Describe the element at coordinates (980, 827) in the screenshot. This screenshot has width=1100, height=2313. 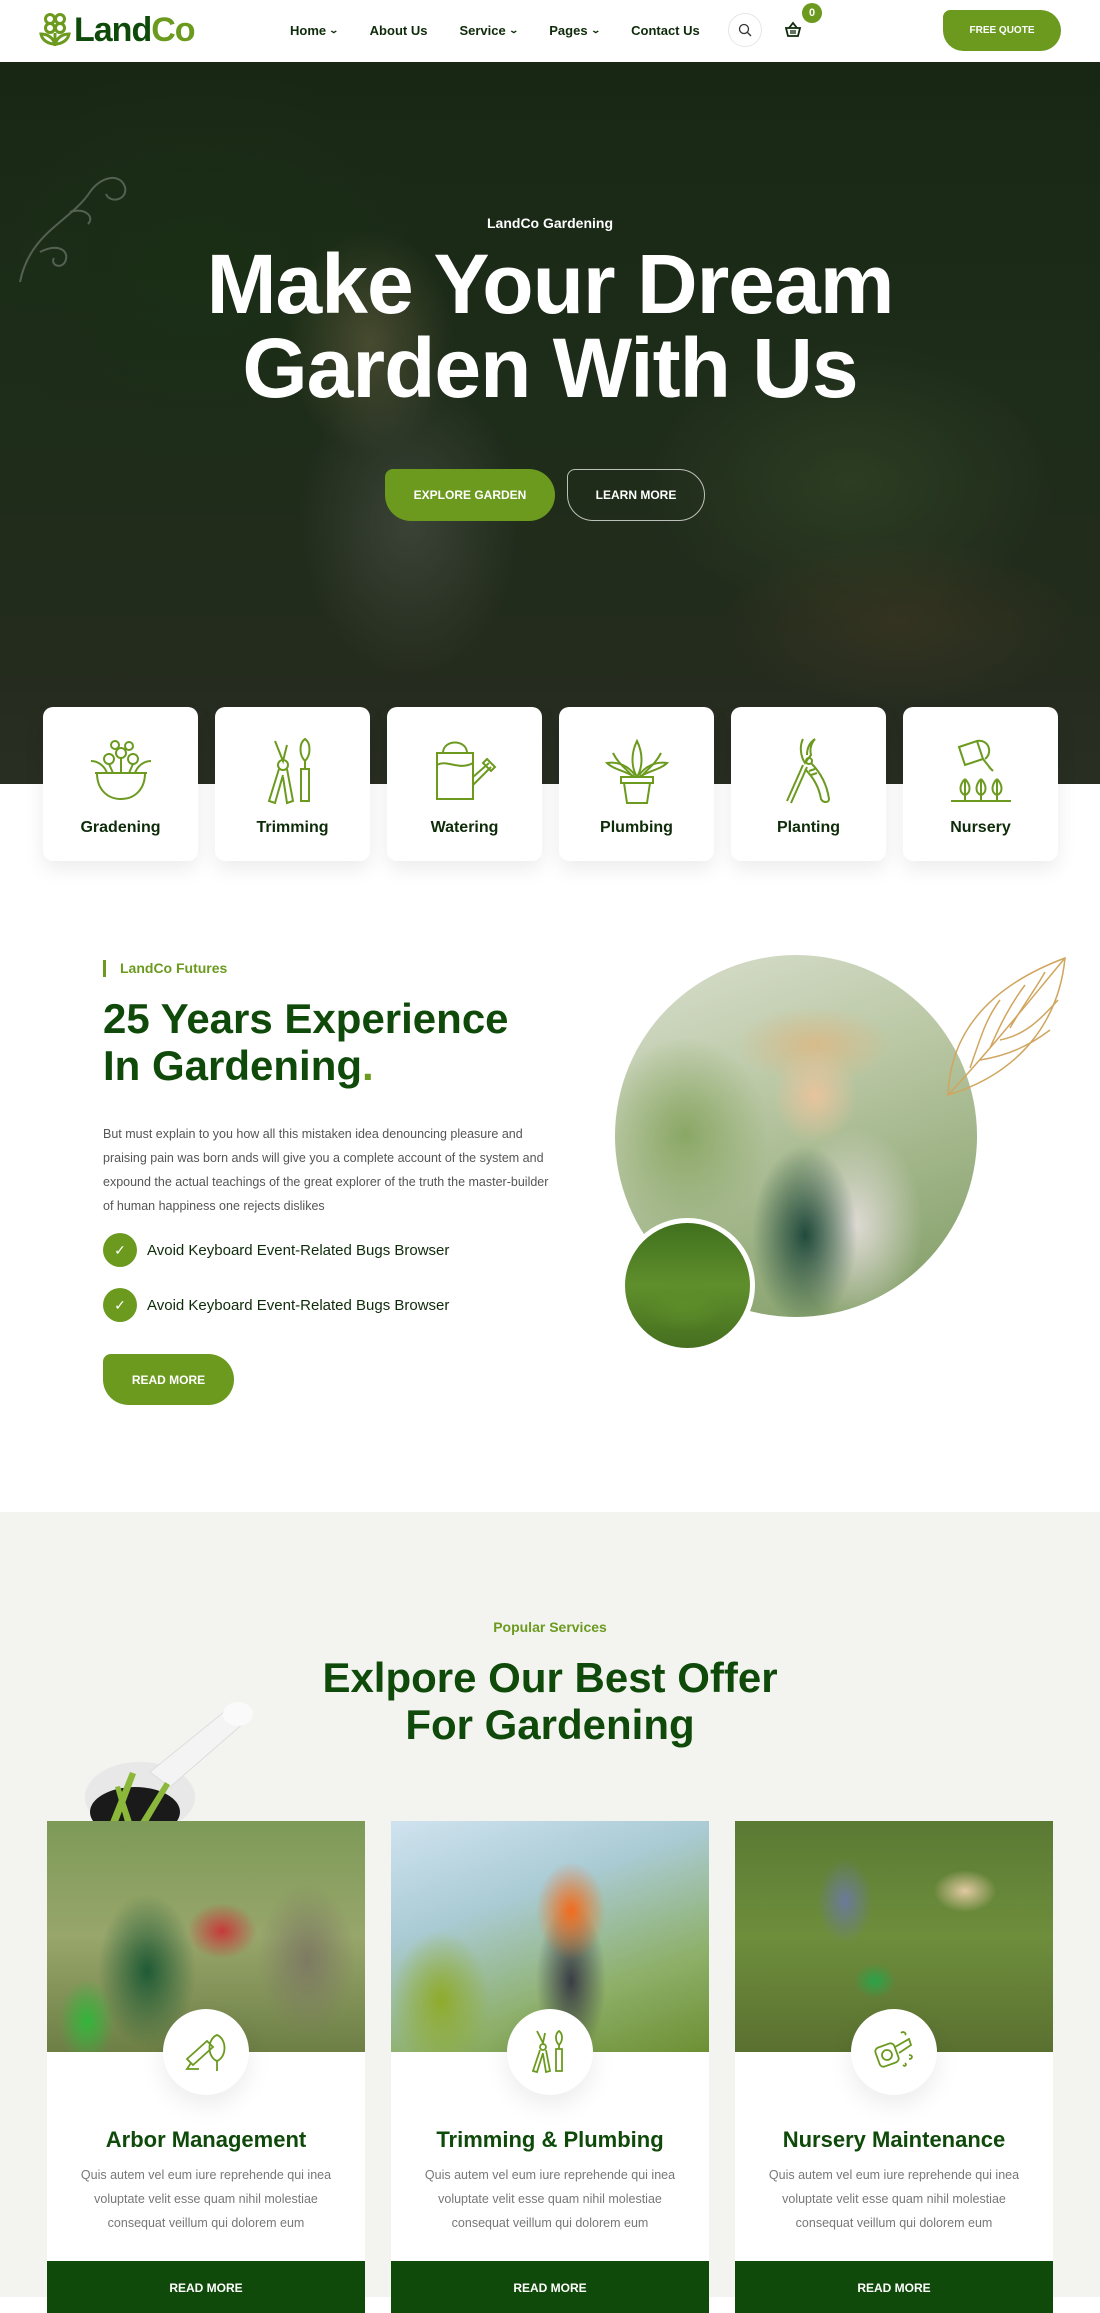
I see `feature-label: Nursery` at that location.